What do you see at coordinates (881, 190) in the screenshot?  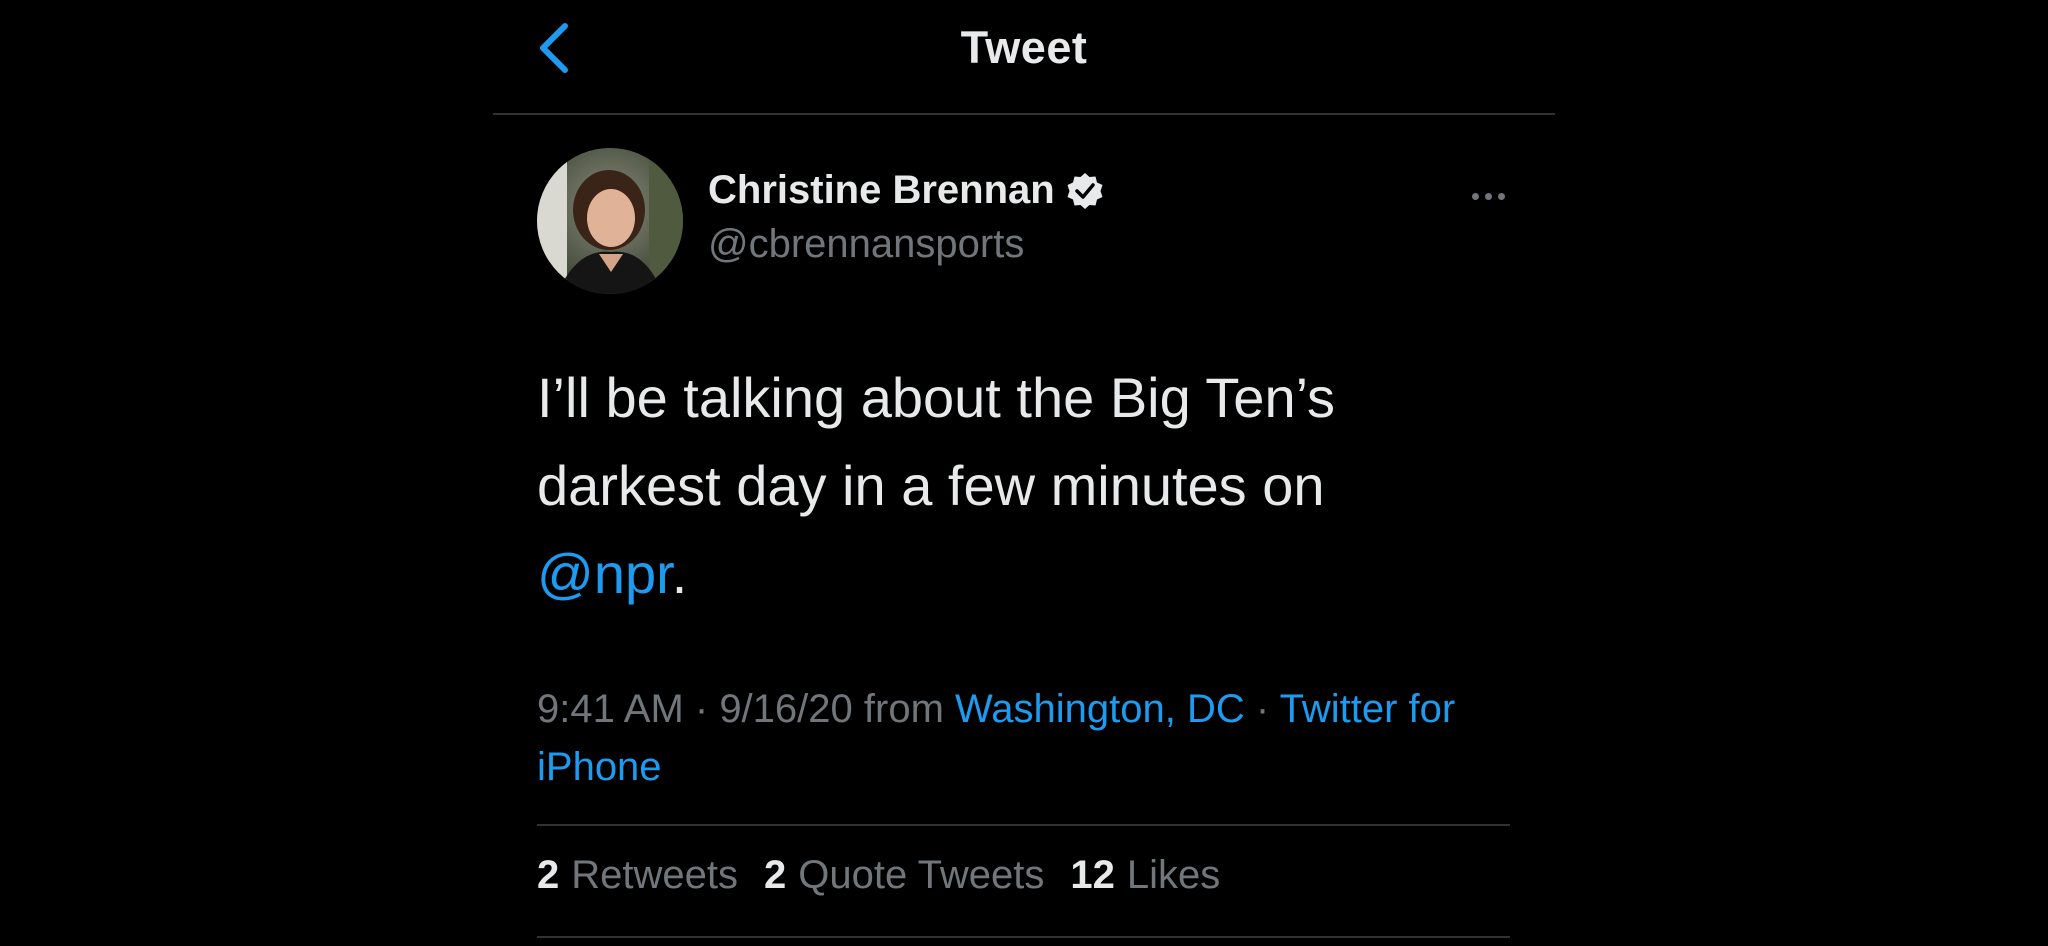 I see `author-name: Christine Brennan` at bounding box center [881, 190].